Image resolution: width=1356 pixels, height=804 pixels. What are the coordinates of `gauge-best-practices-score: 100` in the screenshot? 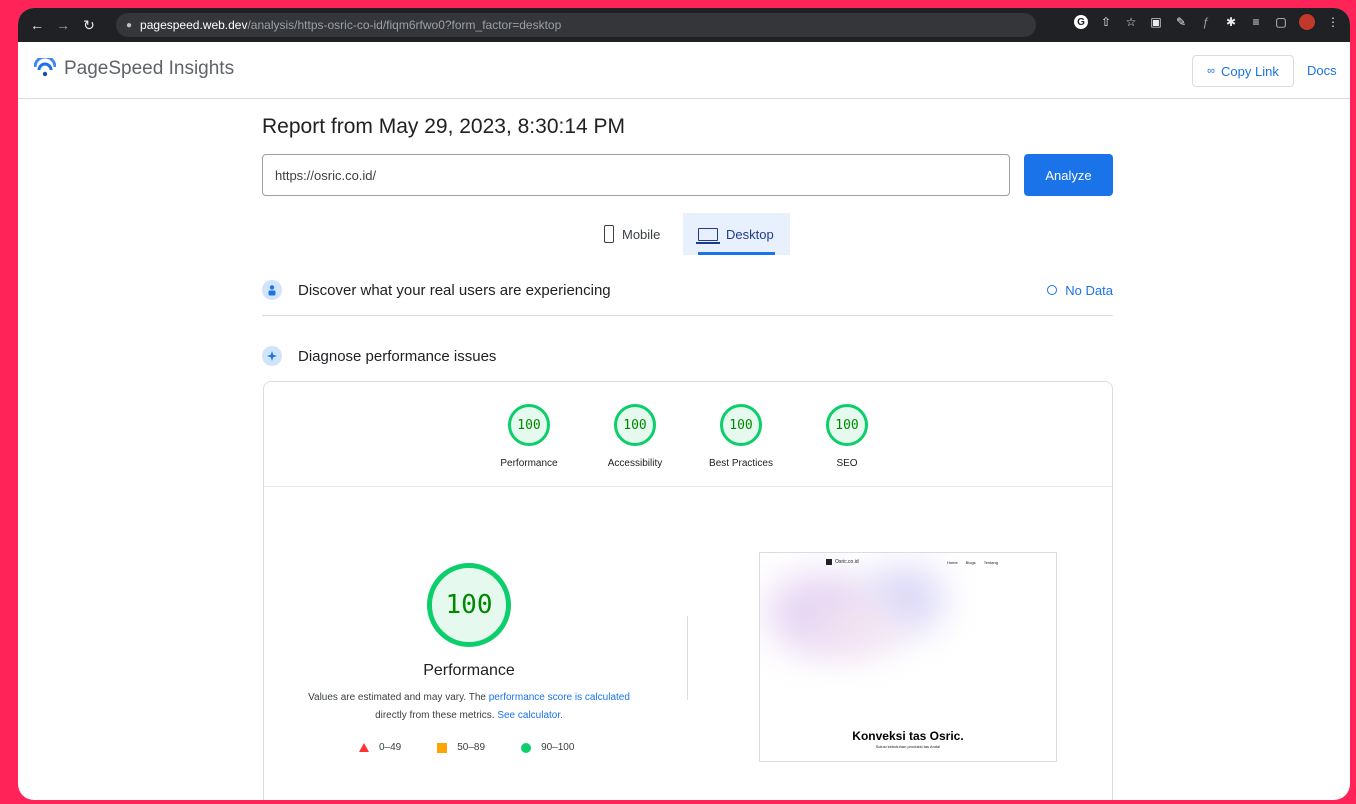 It's located at (741, 425).